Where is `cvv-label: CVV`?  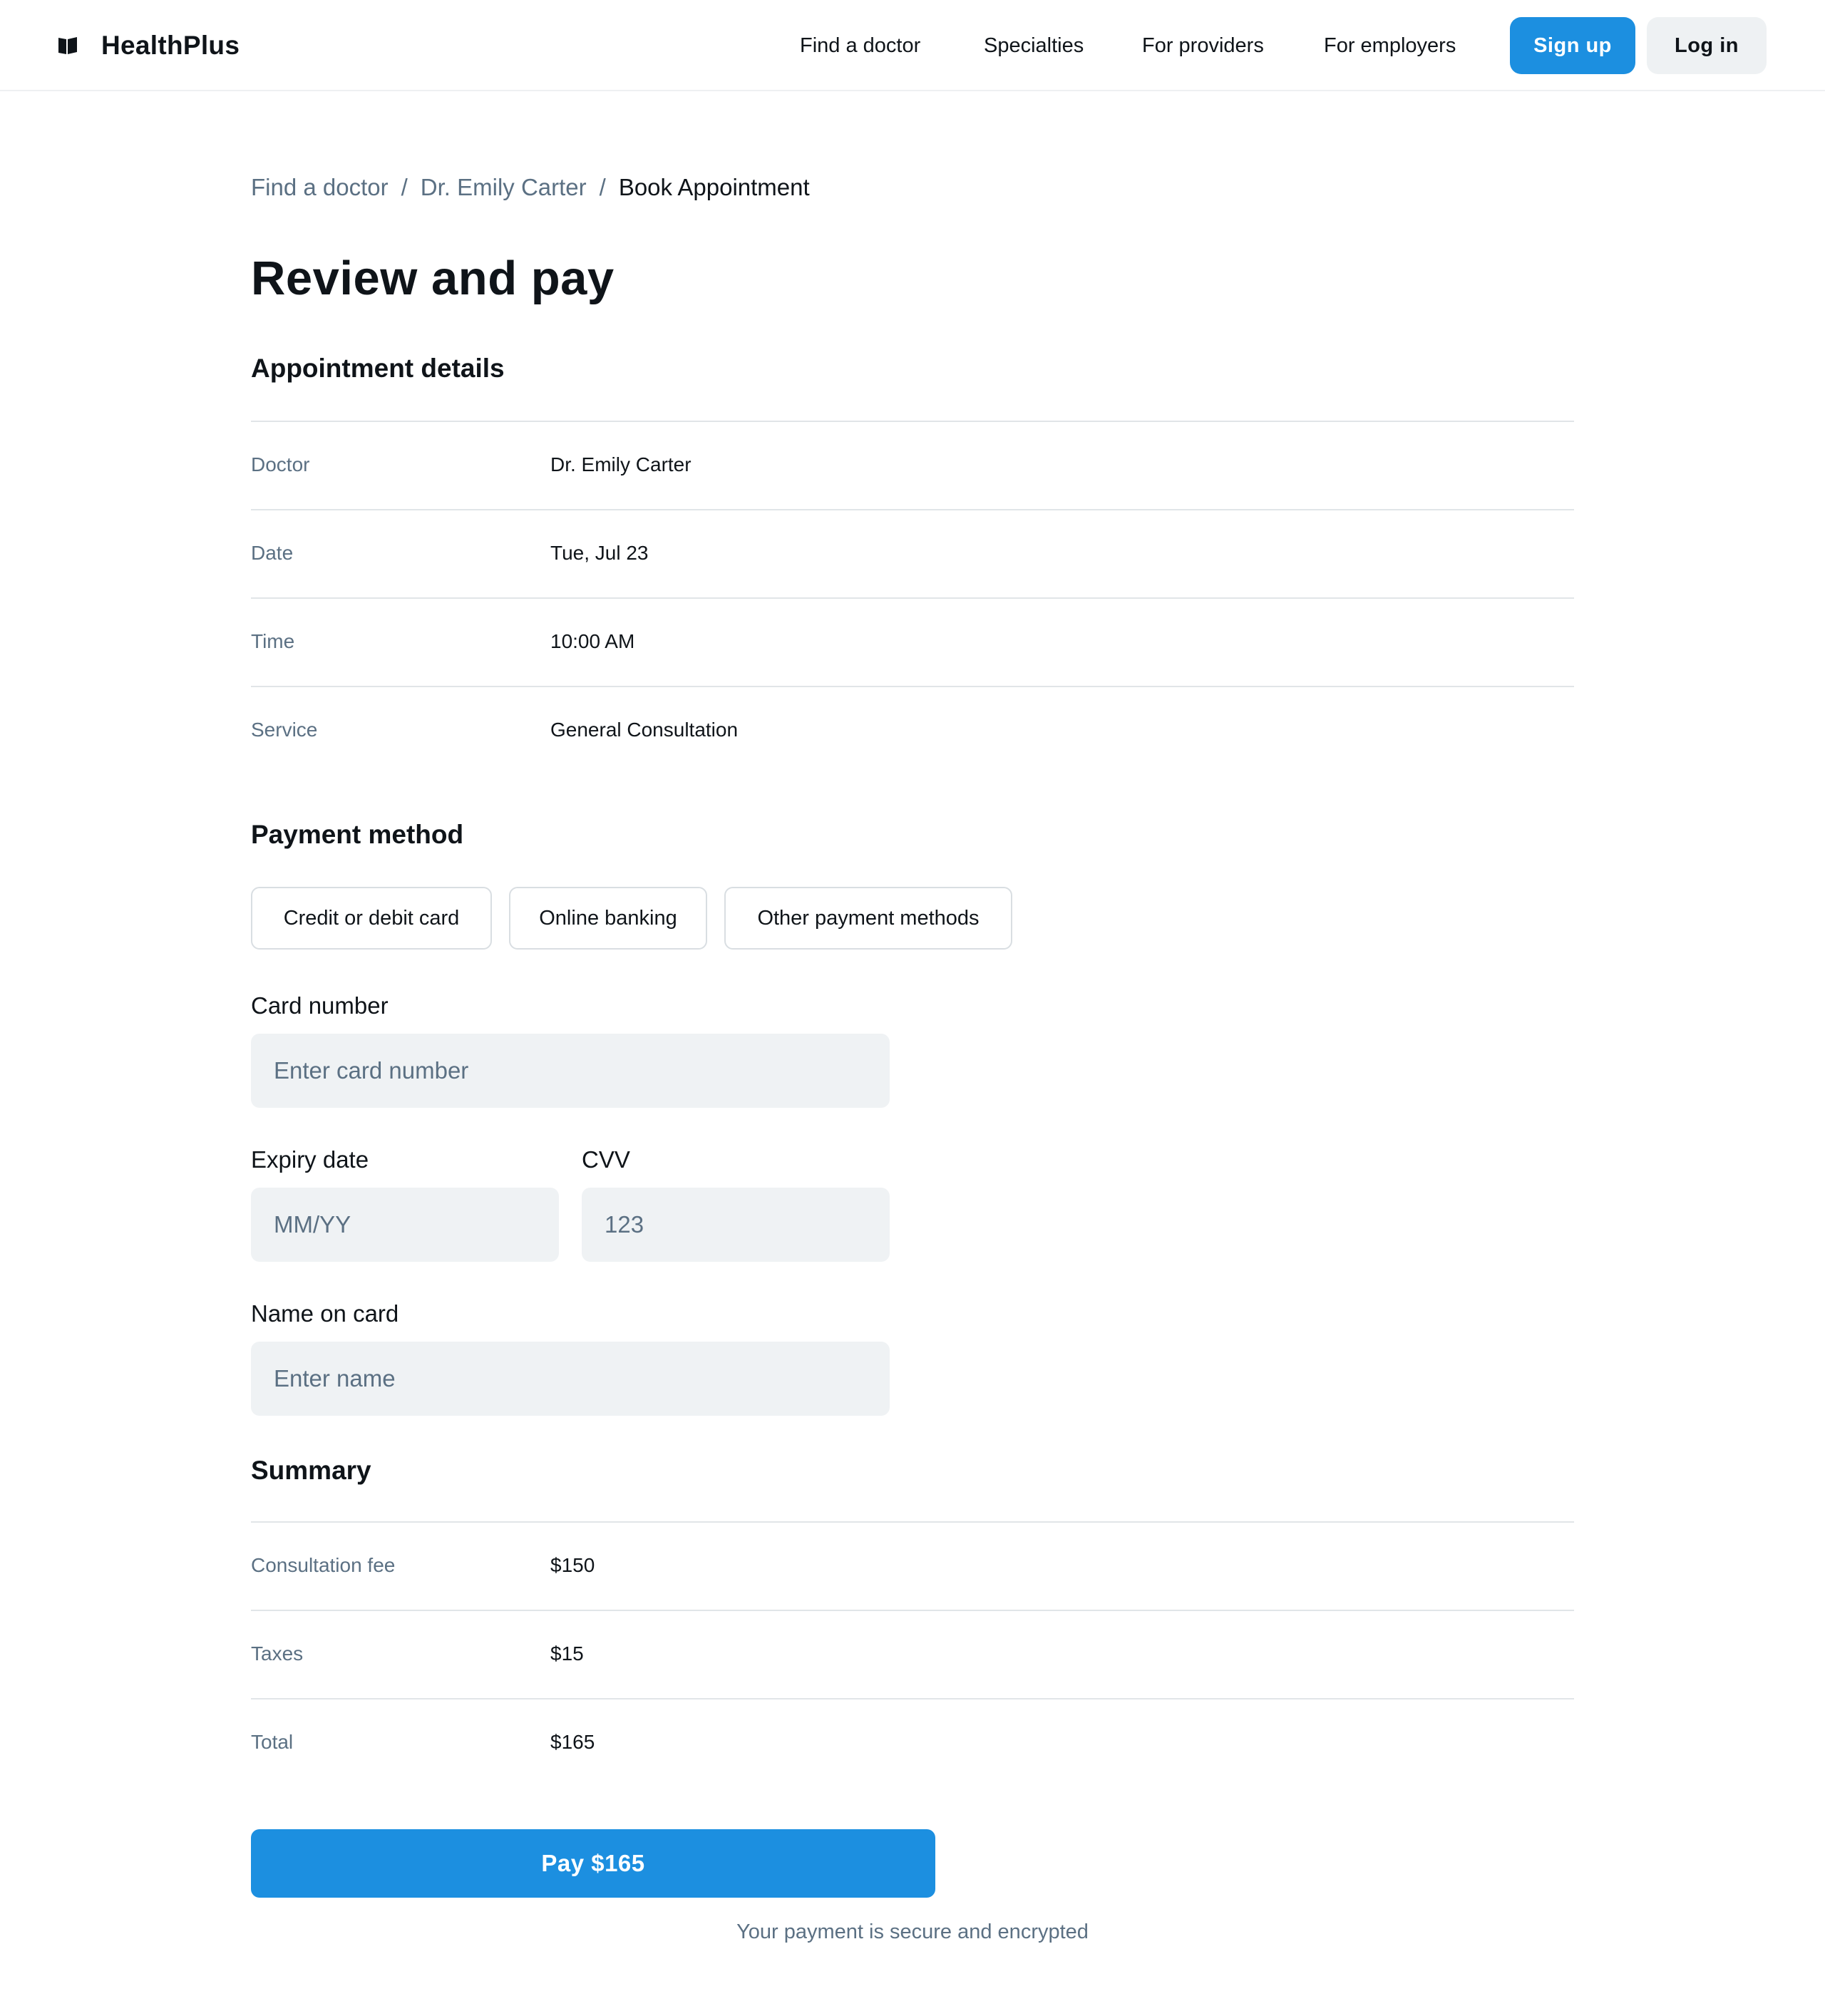
cvv-label: CVV is located at coordinates (606, 1159).